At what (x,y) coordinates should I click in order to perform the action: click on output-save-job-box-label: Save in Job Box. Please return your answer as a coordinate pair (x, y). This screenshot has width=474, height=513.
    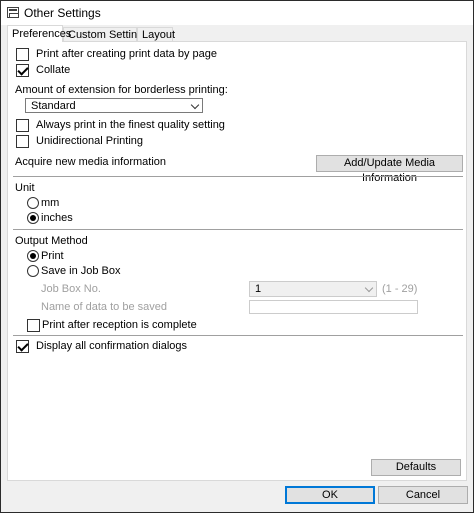
    Looking at the image, I should click on (81, 271).